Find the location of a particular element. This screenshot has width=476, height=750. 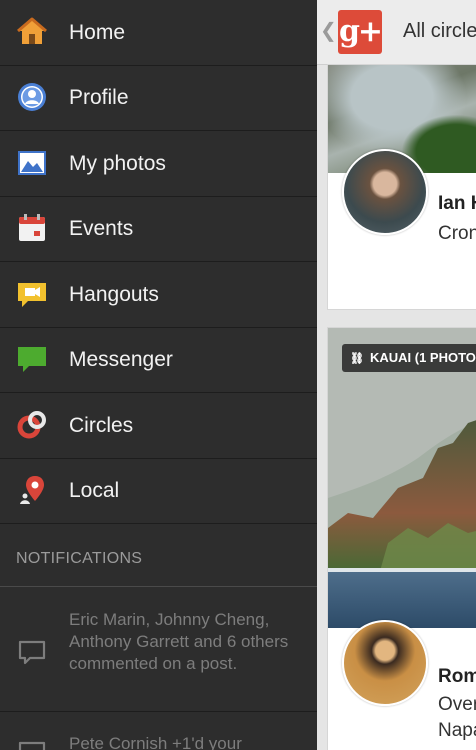

post-card: Ian H Cron is located at coordinates (401, 187).